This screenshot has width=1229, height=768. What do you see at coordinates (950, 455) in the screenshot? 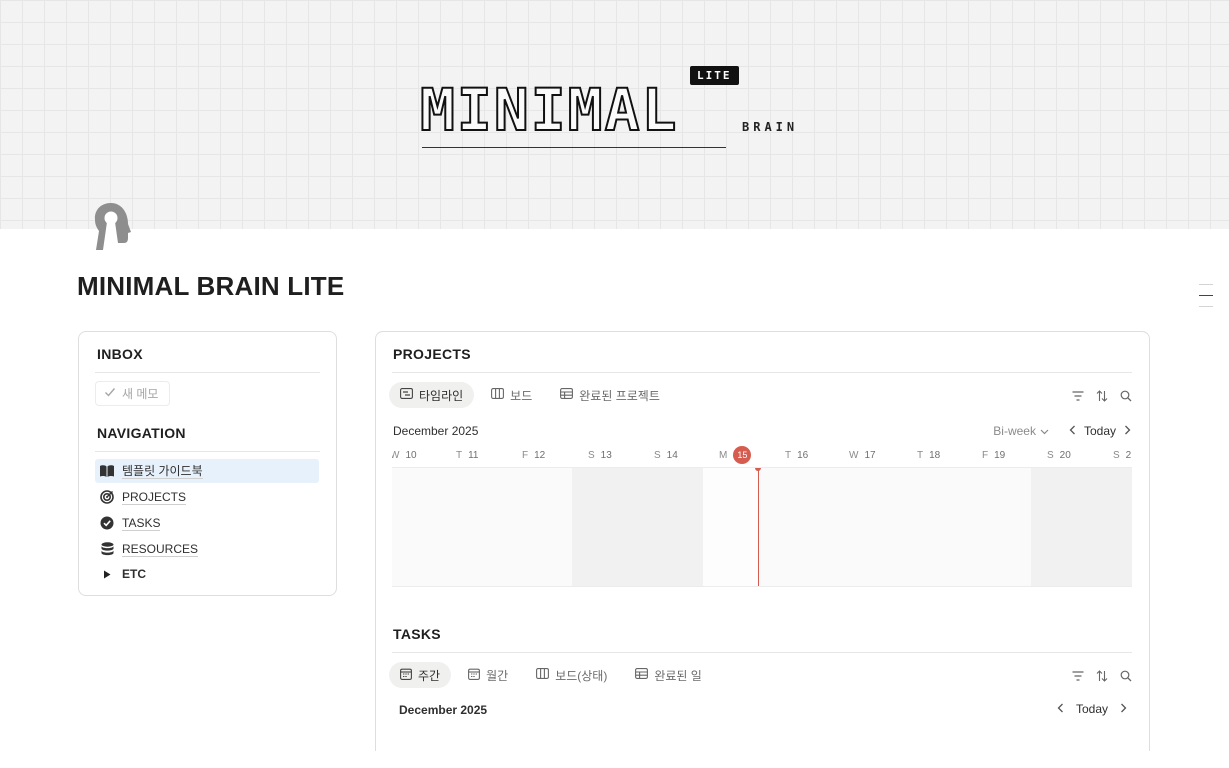
I see `timeline-day: T 18` at bounding box center [950, 455].